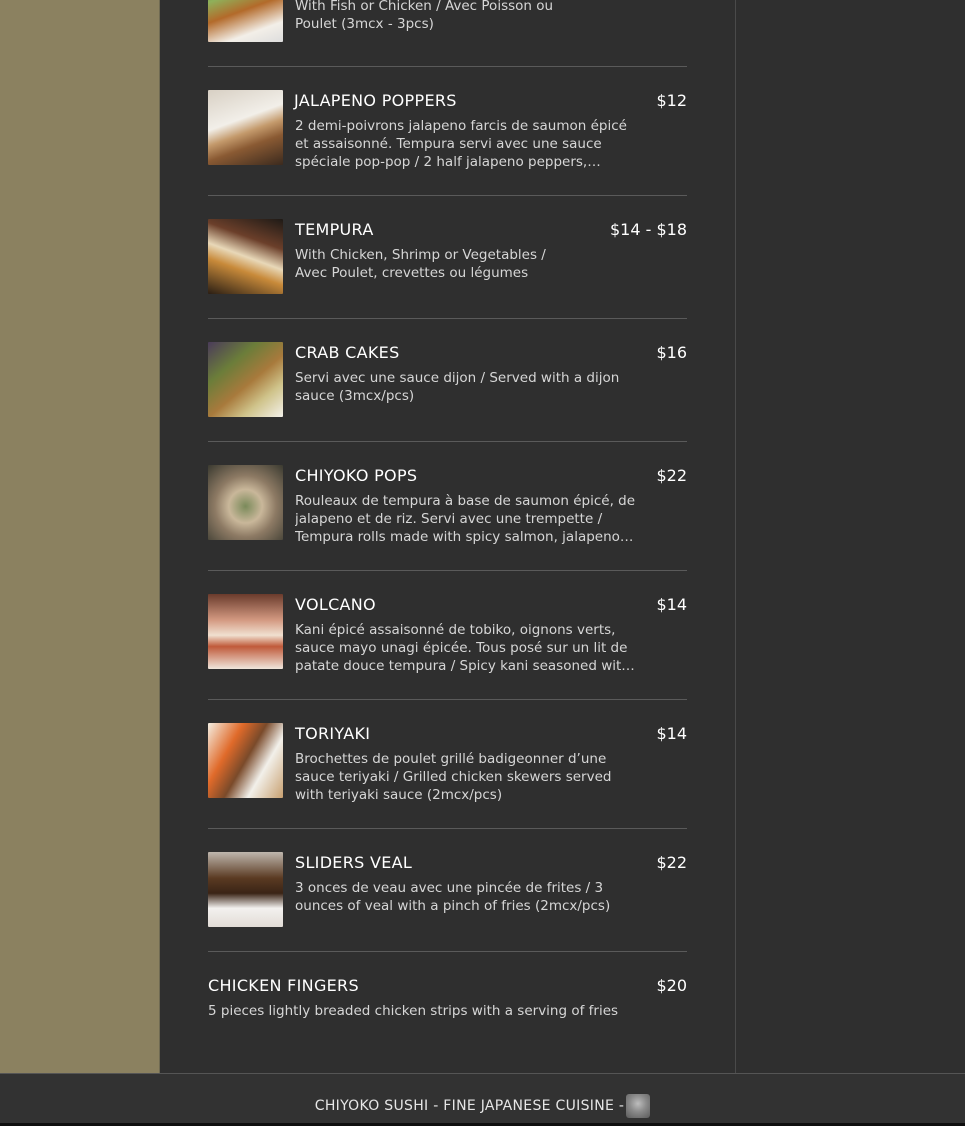 This screenshot has width=965, height=1126. I want to click on tempura-photo-icon, so click(245, 256).